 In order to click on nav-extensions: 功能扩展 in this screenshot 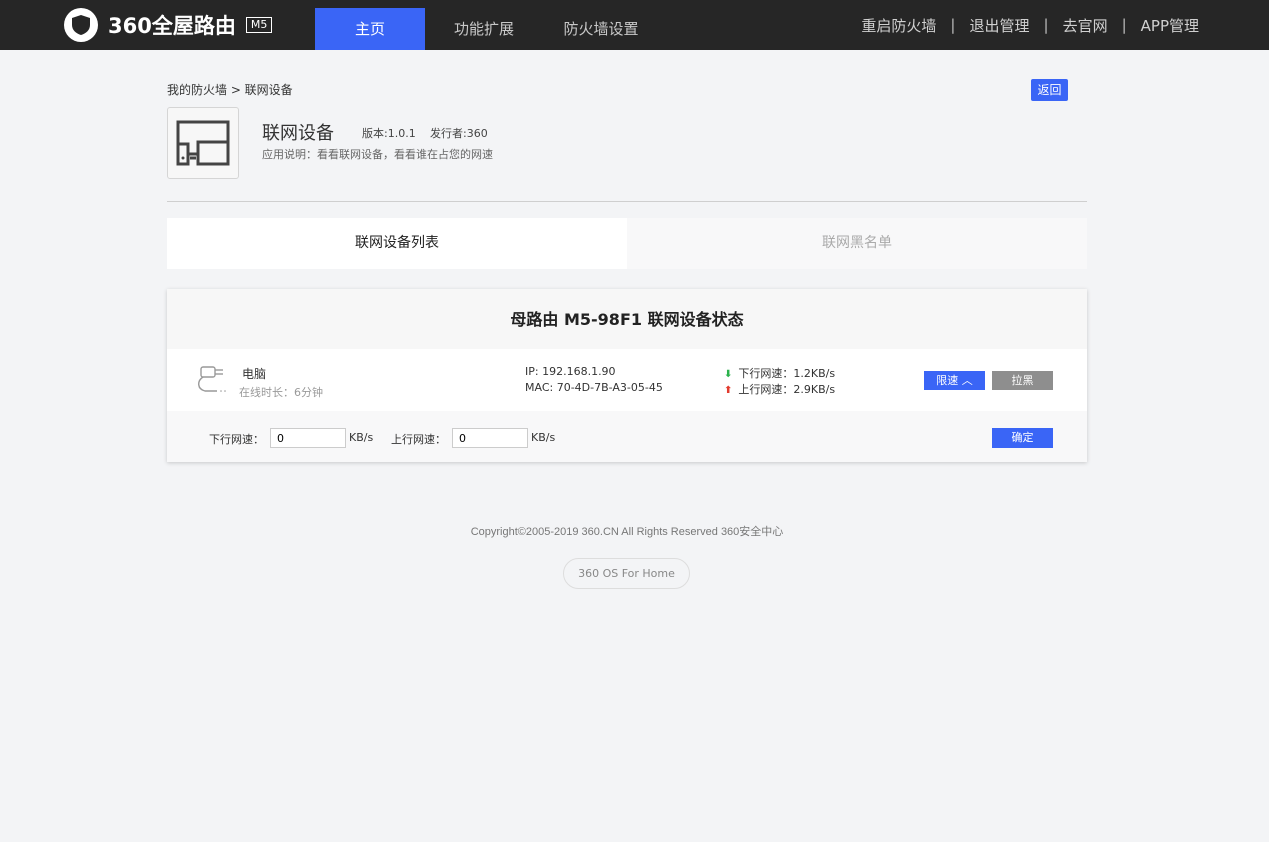, I will do `click(484, 29)`.